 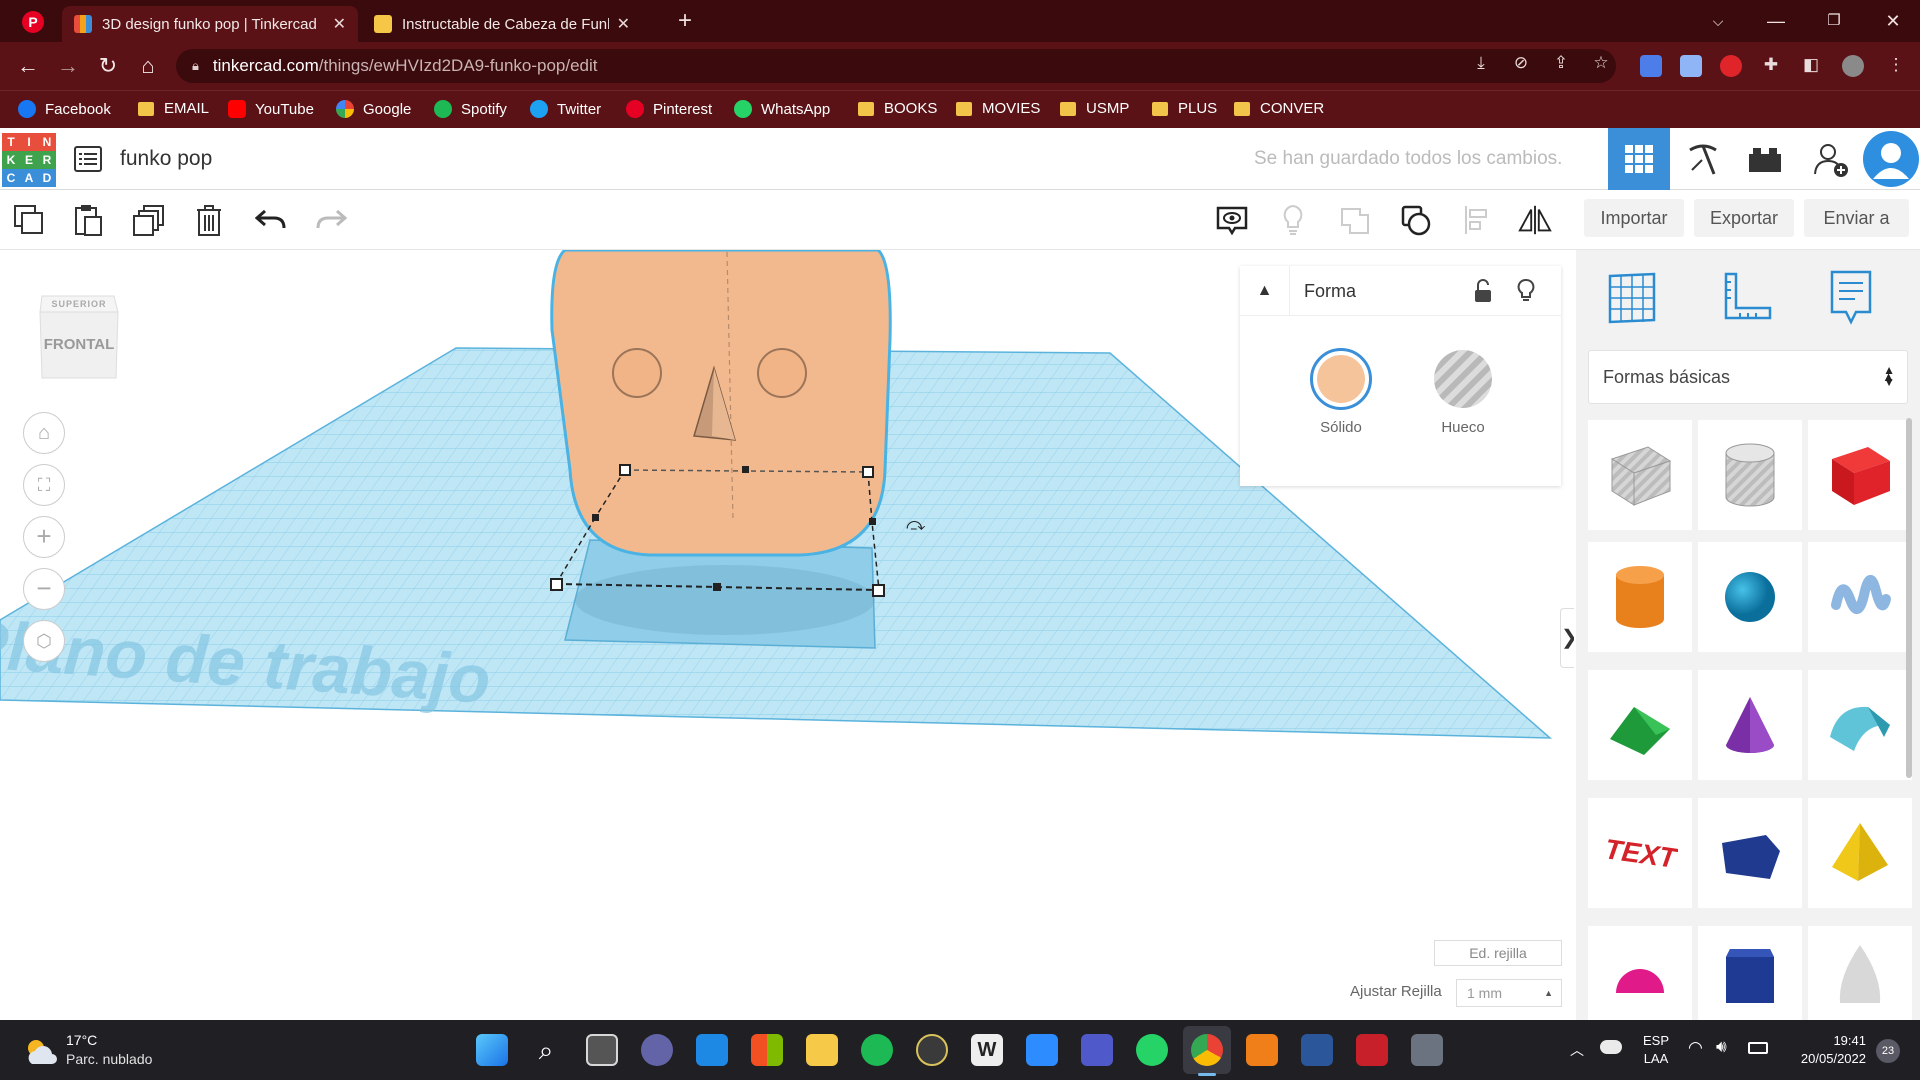 I want to click on restore-button: ❐, so click(x=1834, y=21).